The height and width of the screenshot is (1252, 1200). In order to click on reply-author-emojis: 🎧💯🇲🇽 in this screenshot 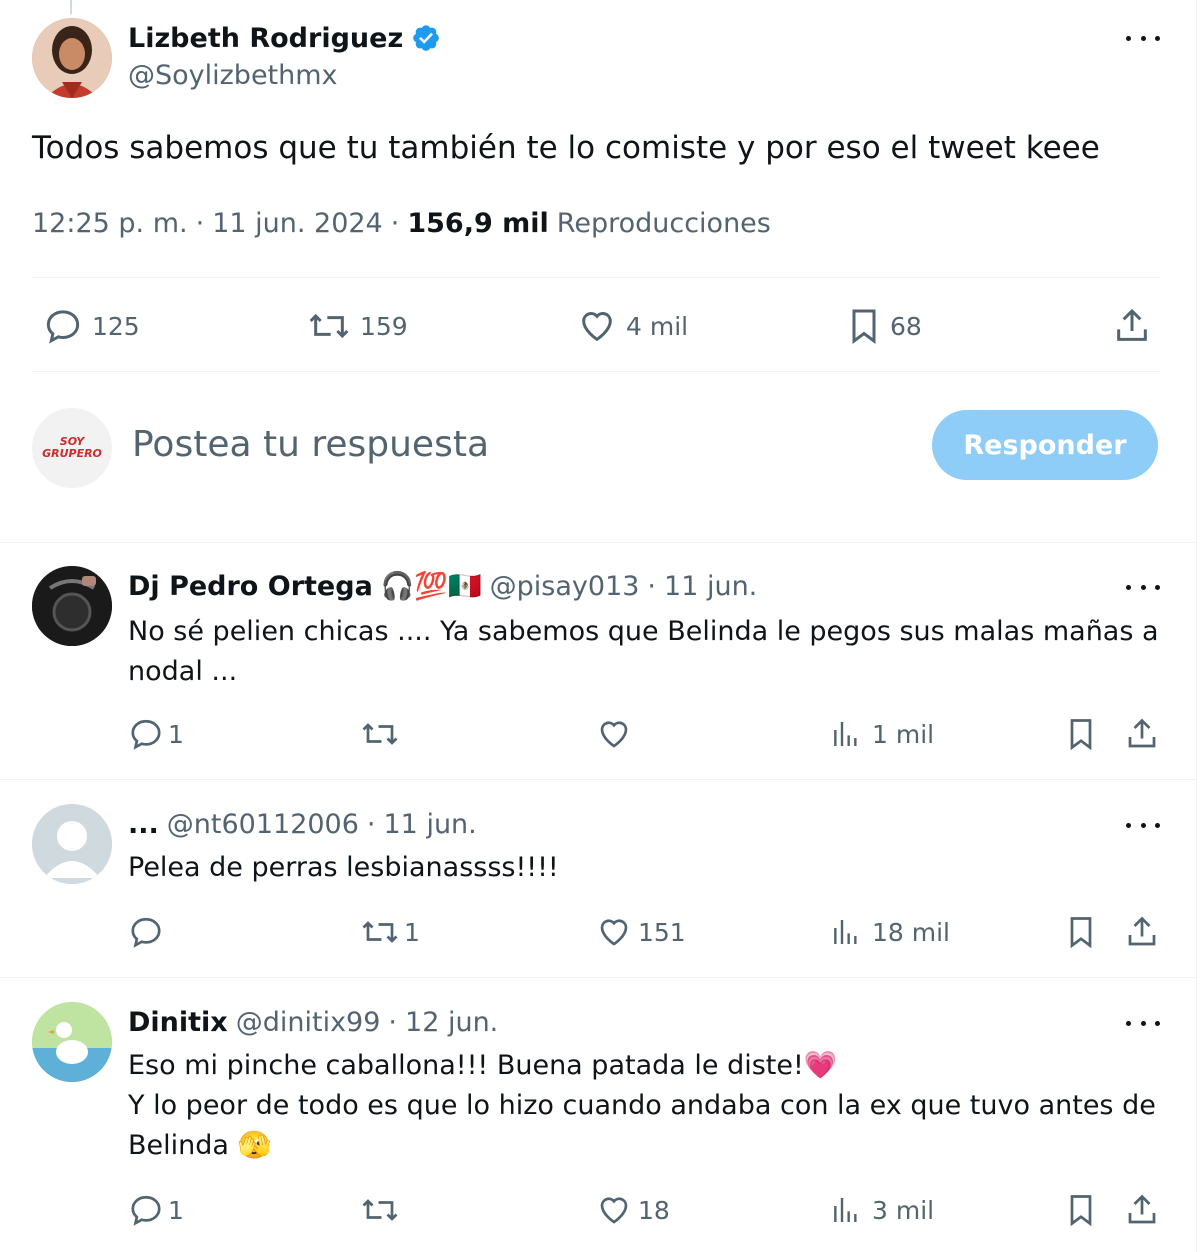, I will do `click(431, 586)`.